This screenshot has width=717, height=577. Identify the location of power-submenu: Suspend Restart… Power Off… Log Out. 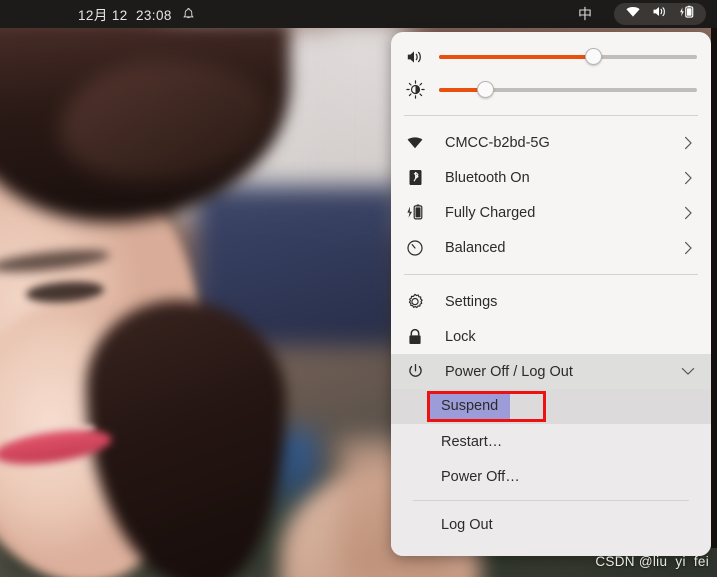
(551, 472).